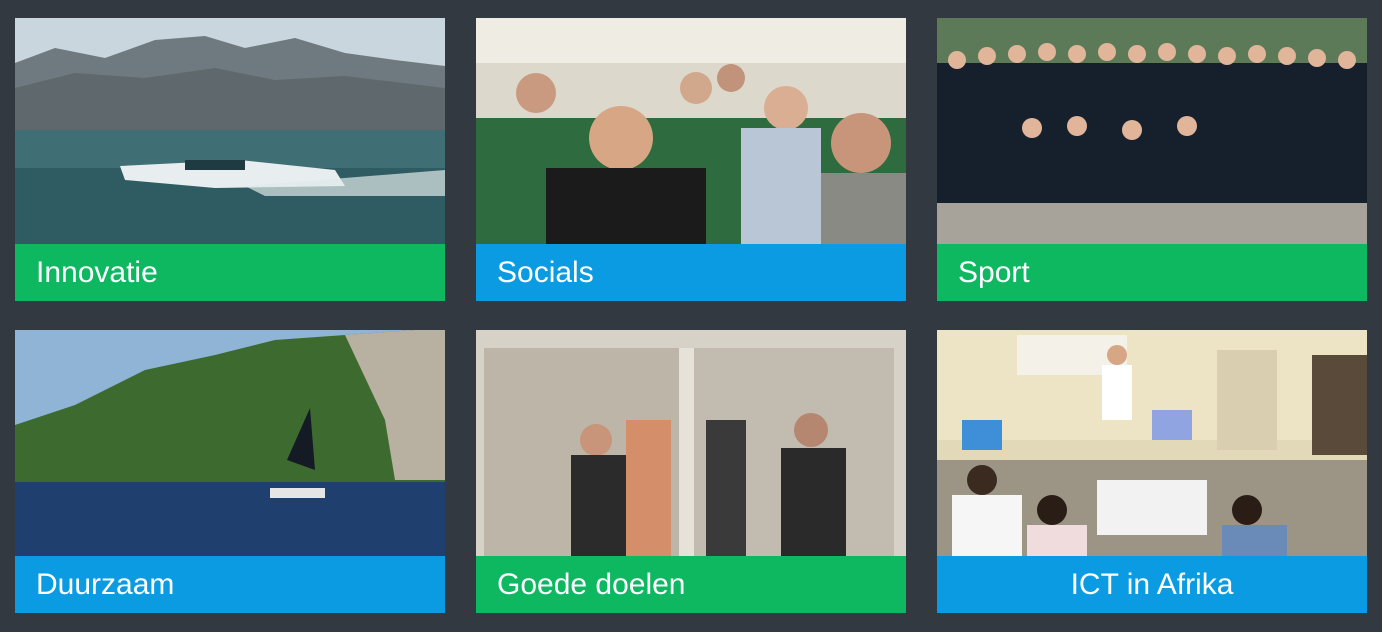  I want to click on socials-photo, so click(691, 131).